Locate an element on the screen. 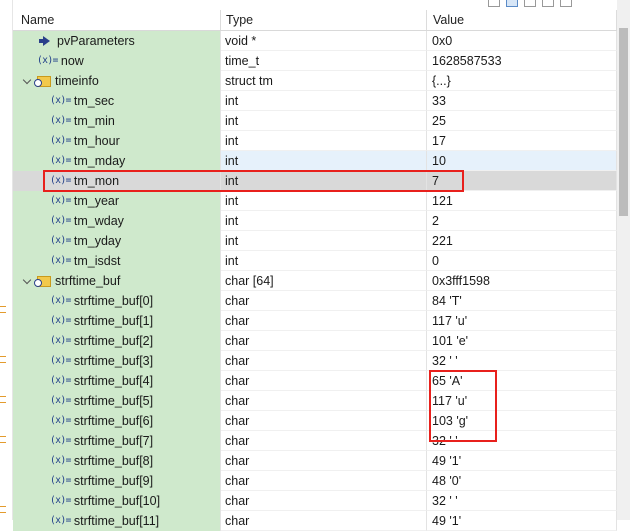 This screenshot has width=630, height=531. column-header-name: Name is located at coordinates (117, 20).